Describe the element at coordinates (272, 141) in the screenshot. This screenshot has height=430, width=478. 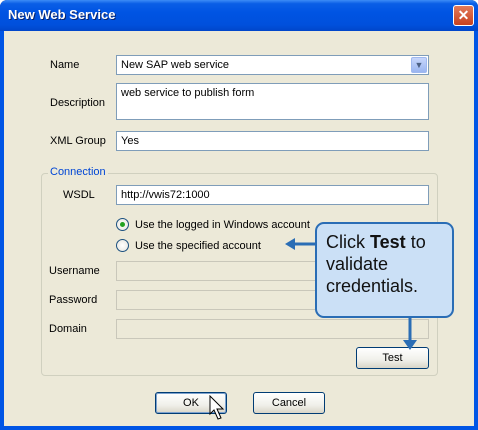
I see `xml-group-field: Yes` at that location.